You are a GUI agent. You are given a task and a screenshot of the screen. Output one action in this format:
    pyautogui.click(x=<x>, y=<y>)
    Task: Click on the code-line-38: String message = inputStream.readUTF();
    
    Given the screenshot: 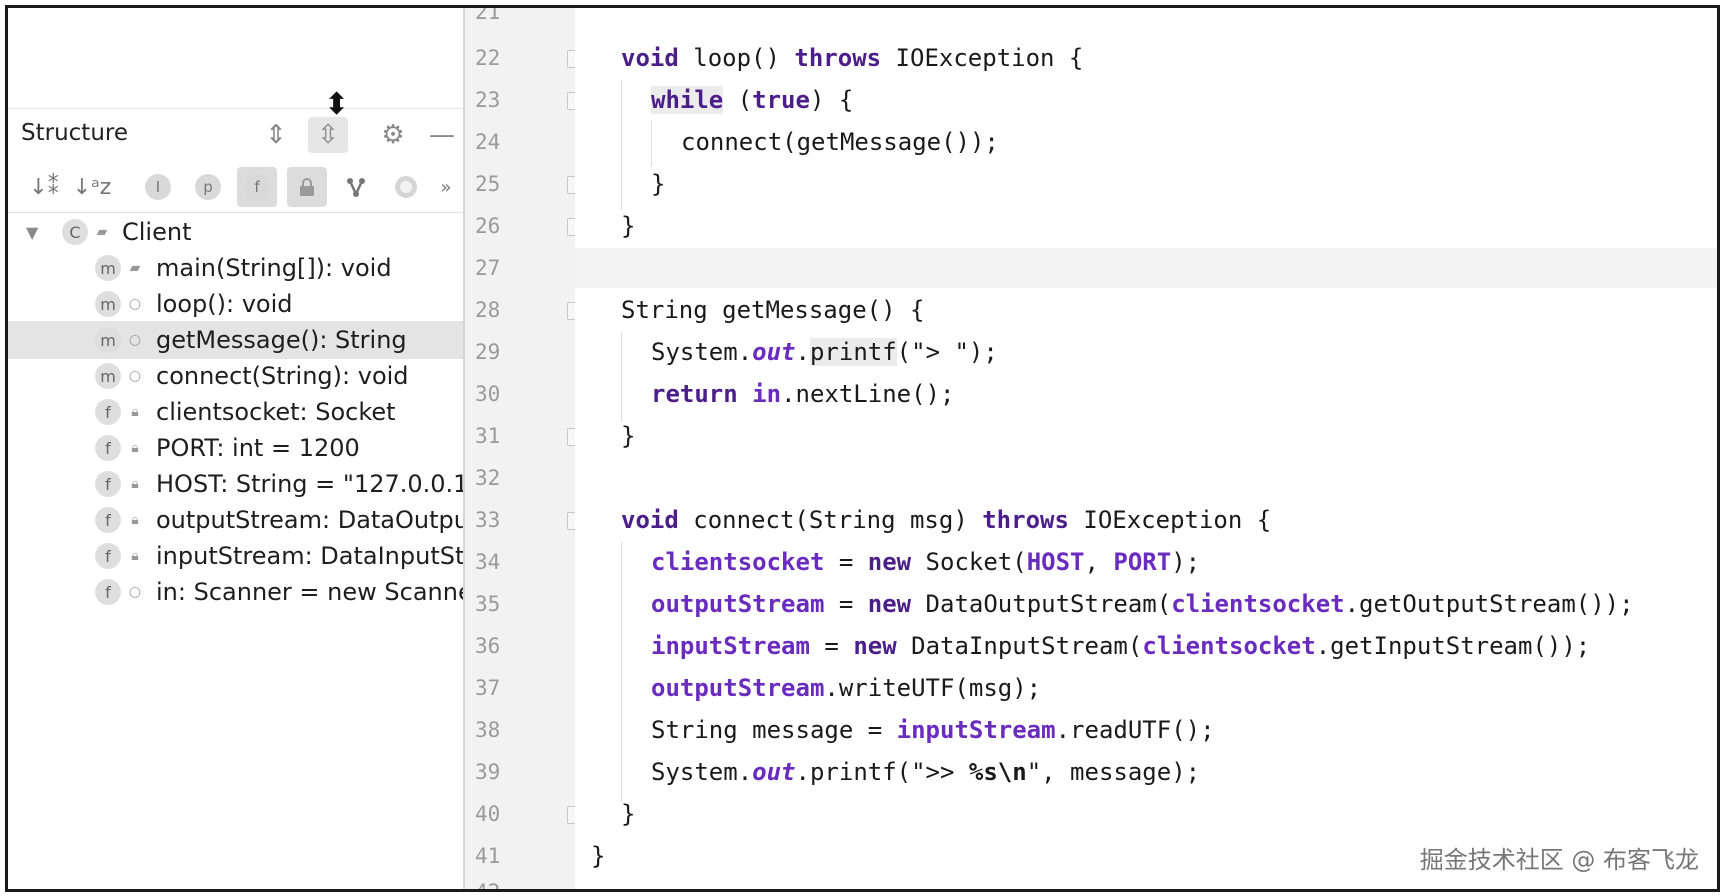 What is the action you would take?
    pyautogui.click(x=933, y=730)
    